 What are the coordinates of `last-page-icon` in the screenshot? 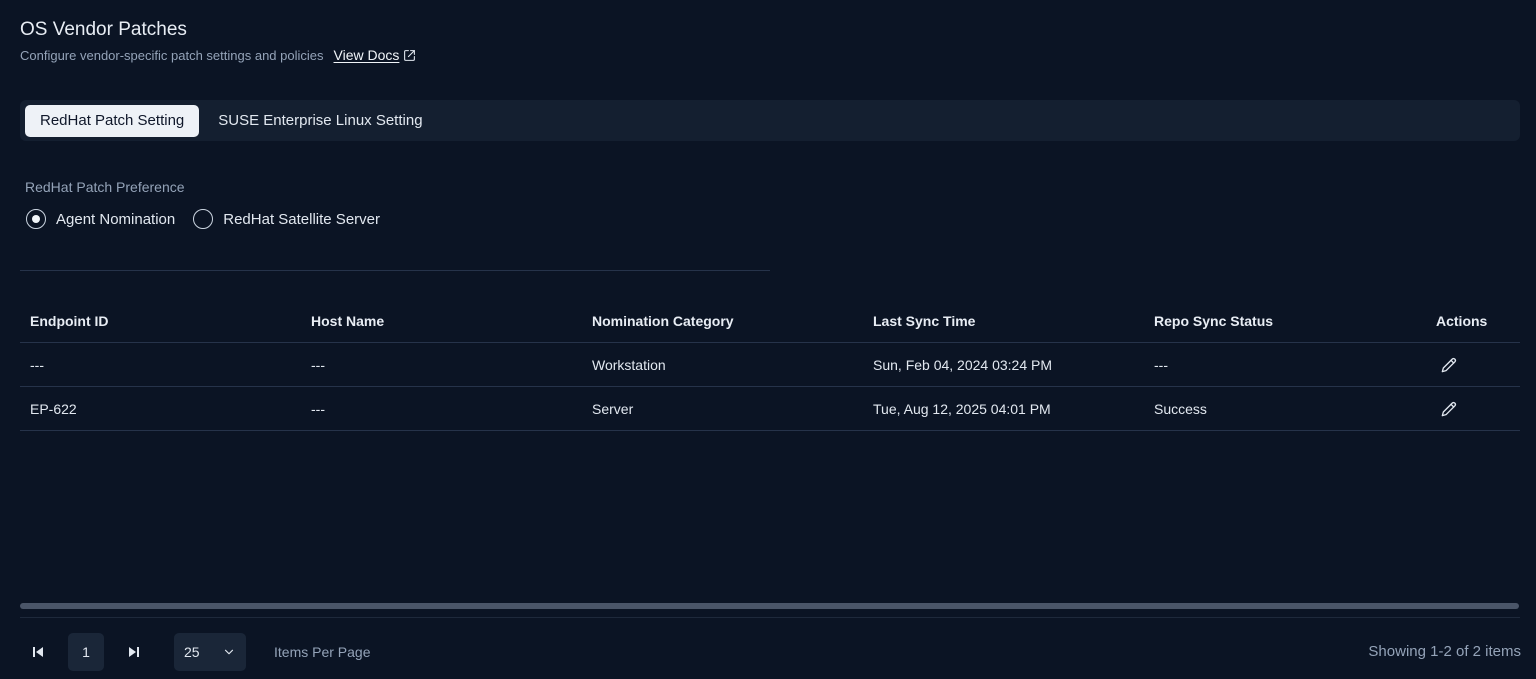 It's located at (134, 652).